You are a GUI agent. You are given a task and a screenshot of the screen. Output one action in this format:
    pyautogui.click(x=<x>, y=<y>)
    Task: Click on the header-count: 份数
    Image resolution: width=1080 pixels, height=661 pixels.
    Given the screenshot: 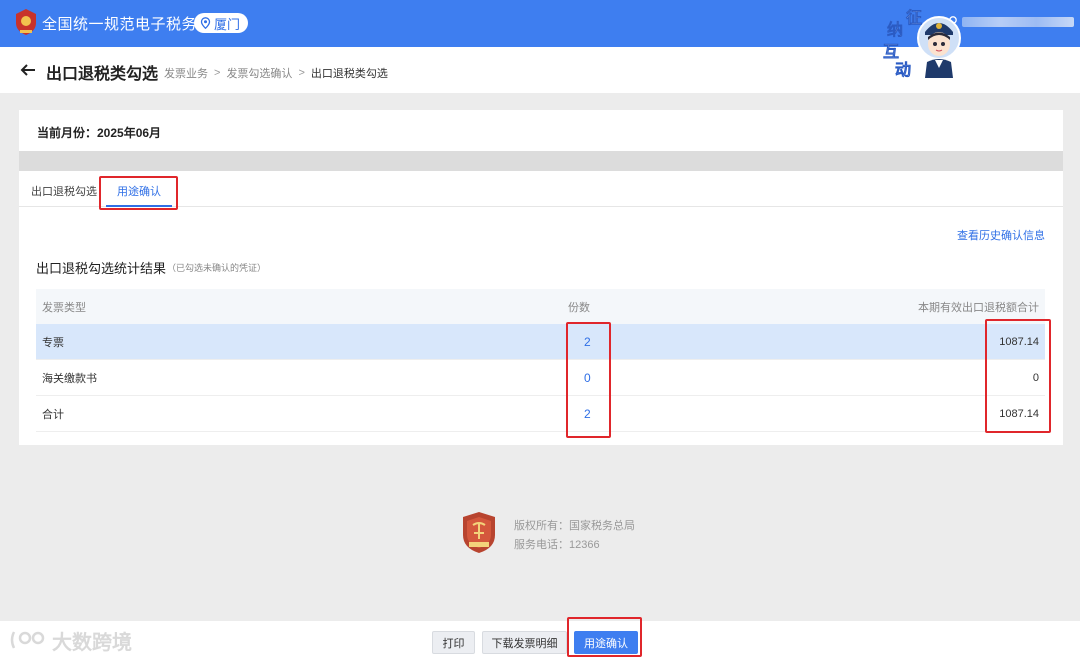 What is the action you would take?
    pyautogui.click(x=579, y=307)
    